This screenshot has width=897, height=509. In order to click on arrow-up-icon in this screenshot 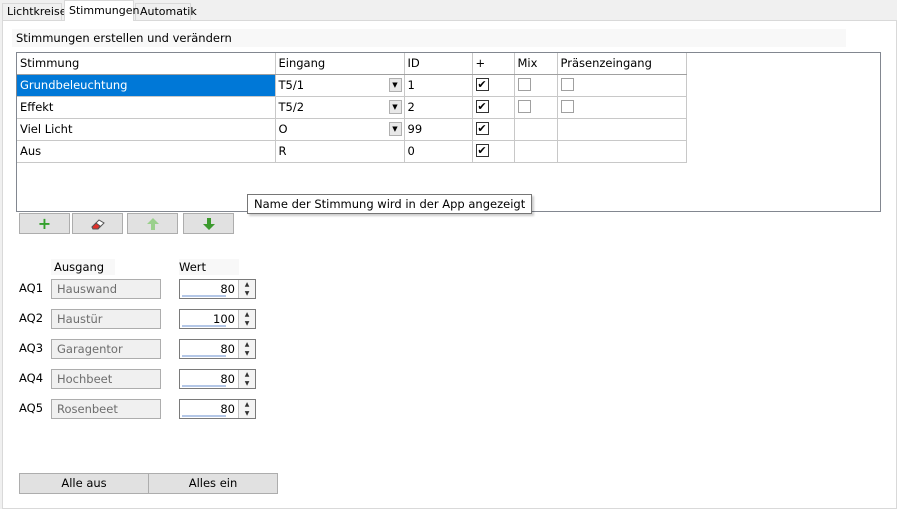, I will do `click(152, 224)`.